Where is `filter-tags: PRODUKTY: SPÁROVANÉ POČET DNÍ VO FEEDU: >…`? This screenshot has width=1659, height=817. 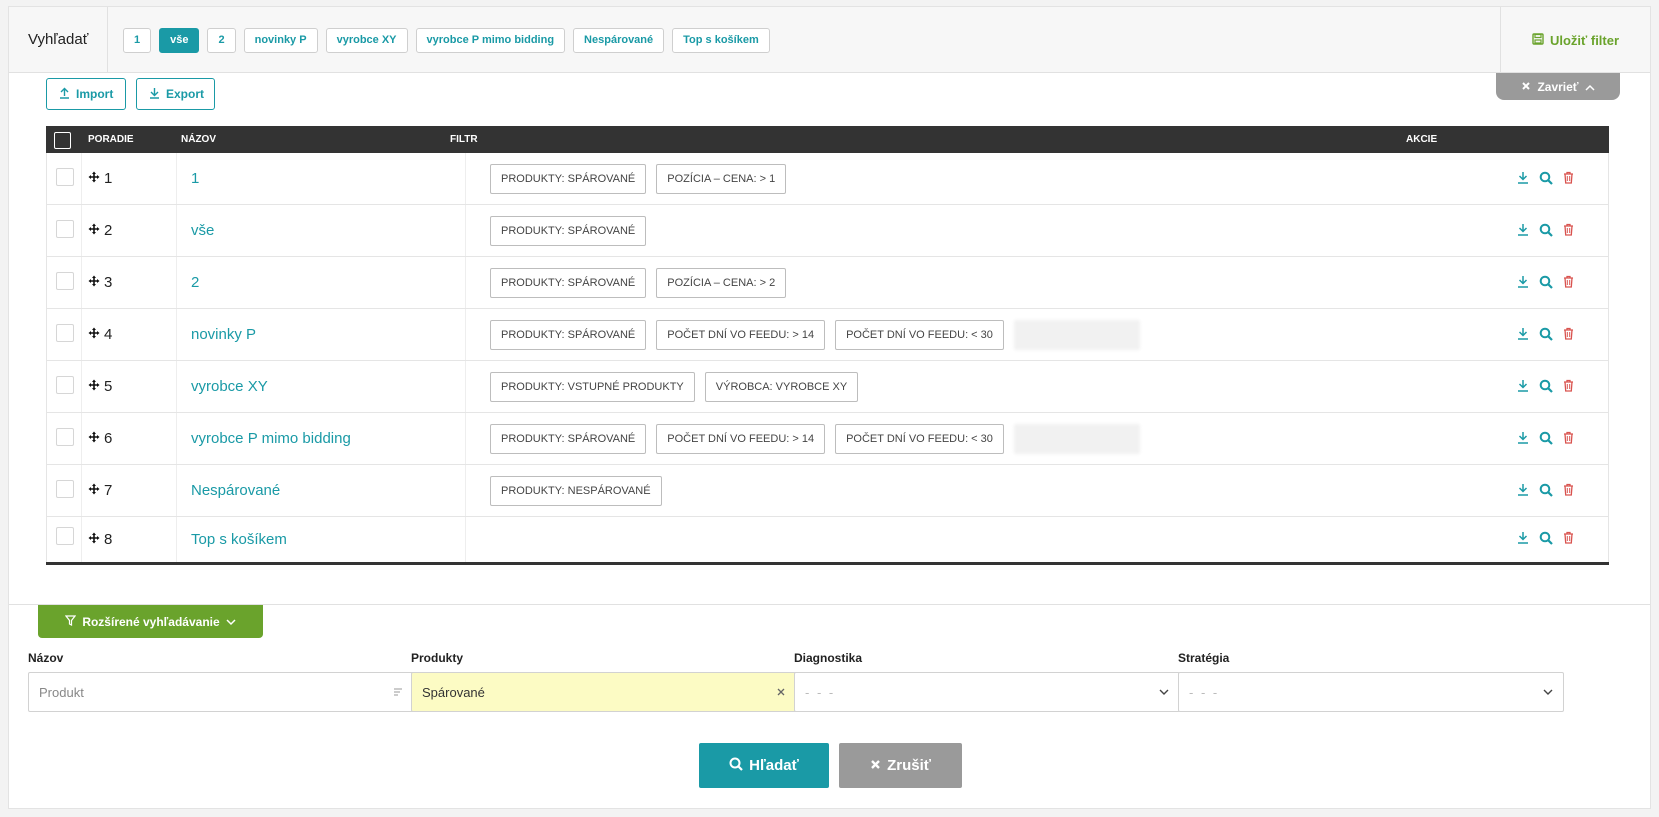 filter-tags: PRODUKTY: SPÁROVANÉ POČET DNÍ VO FEEDU: >… is located at coordinates (815, 439).